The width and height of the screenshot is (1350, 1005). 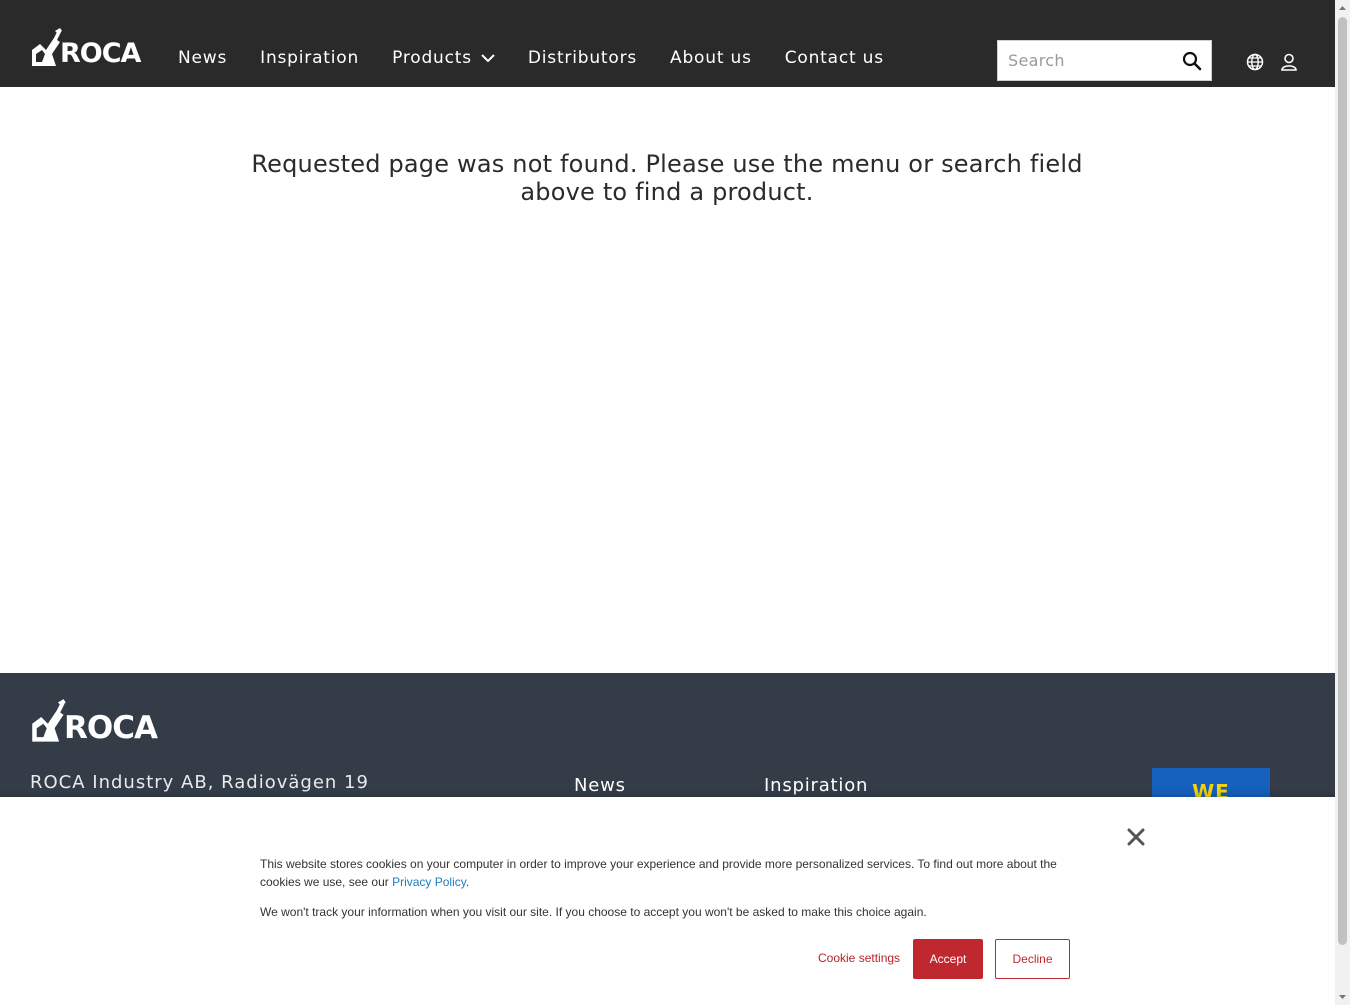 I want to click on scroll-up-arrow-icon, so click(x=1342, y=8).